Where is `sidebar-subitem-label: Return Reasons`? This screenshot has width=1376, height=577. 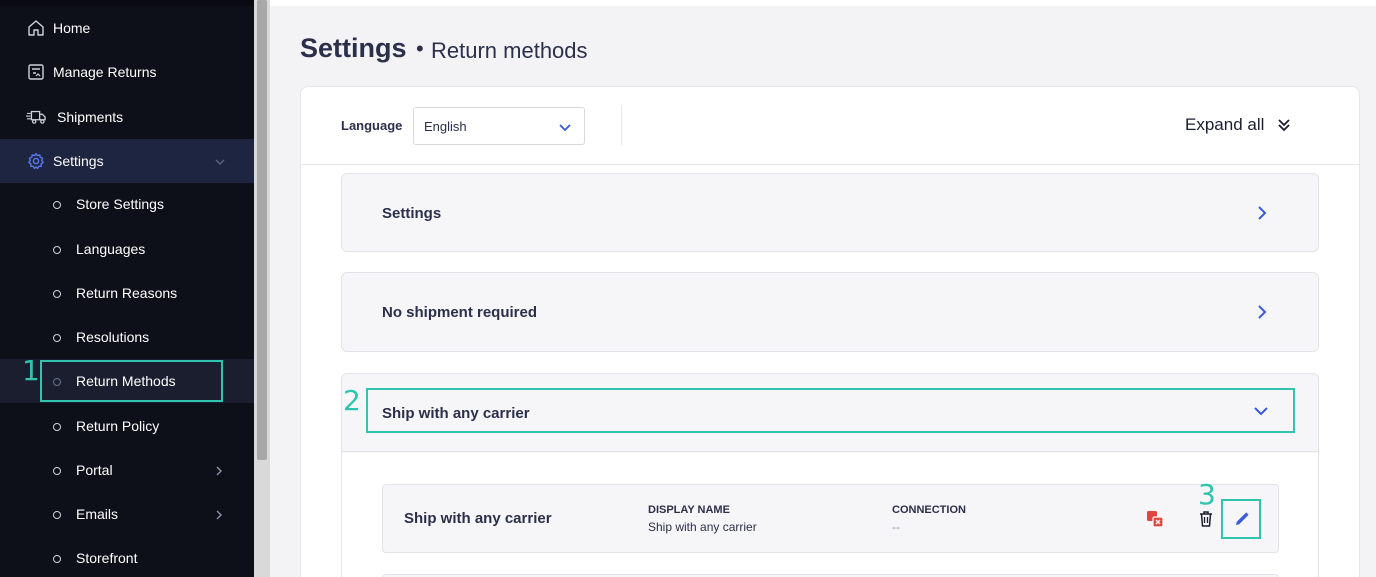 sidebar-subitem-label: Return Reasons is located at coordinates (127, 293).